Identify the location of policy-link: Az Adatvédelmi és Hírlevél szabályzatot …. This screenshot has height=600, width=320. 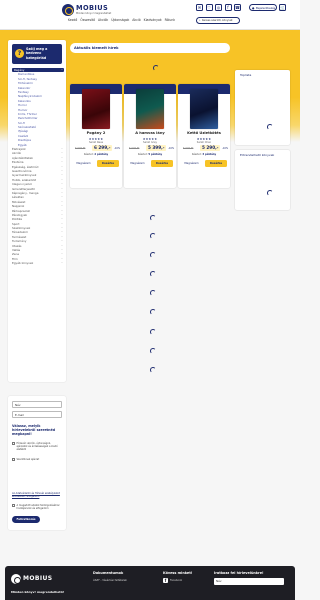
(37, 495).